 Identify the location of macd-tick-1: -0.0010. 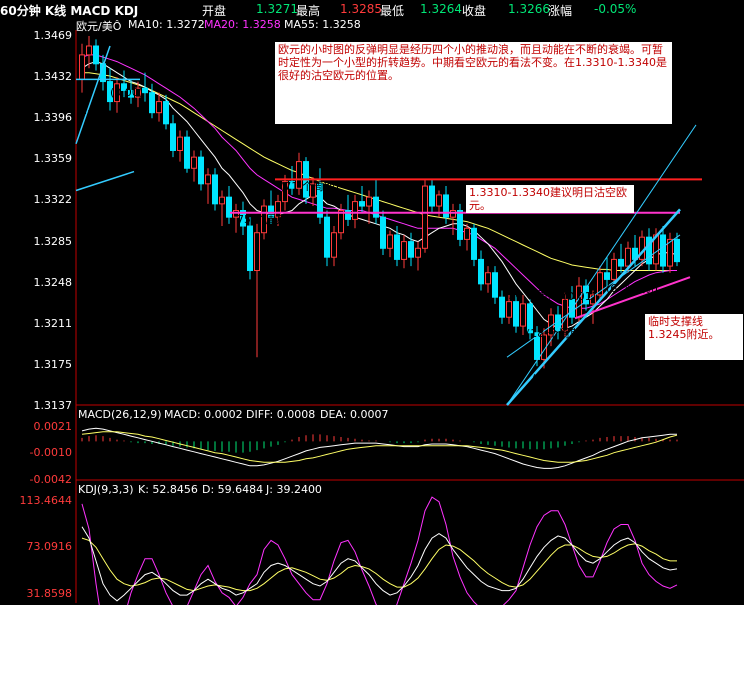
(50, 452).